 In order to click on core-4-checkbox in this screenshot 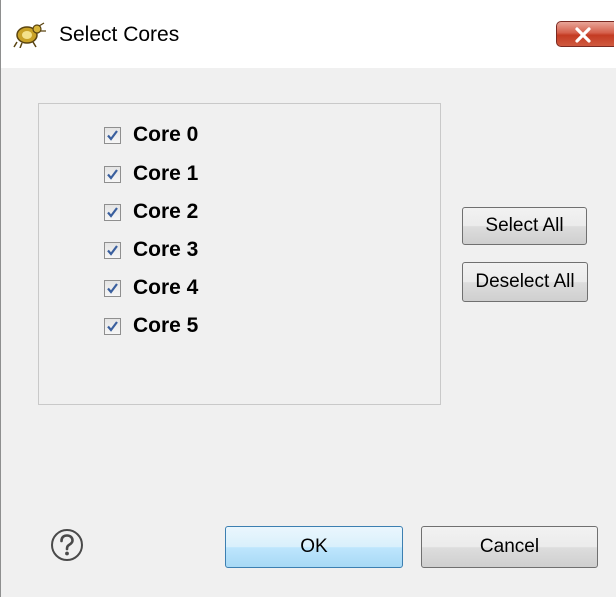, I will do `click(112, 288)`.